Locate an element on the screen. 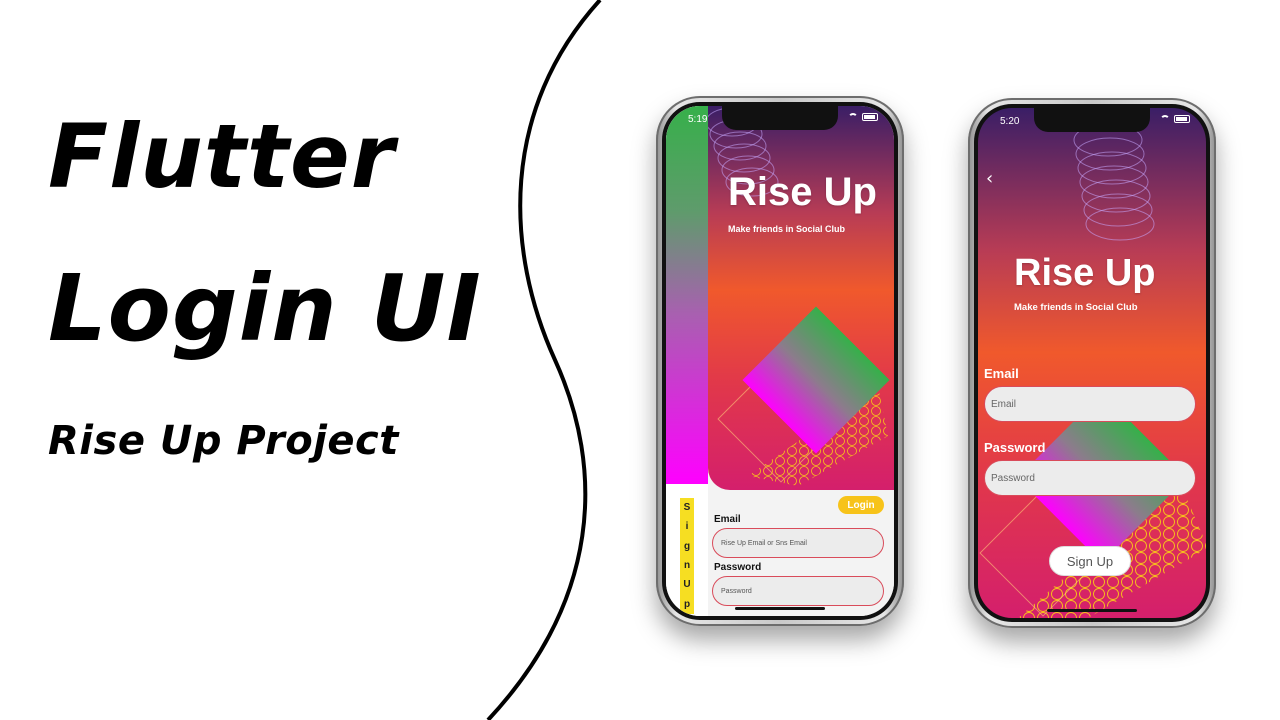 The width and height of the screenshot is (1280, 720). signup-button: Sign Up is located at coordinates (1090, 561).